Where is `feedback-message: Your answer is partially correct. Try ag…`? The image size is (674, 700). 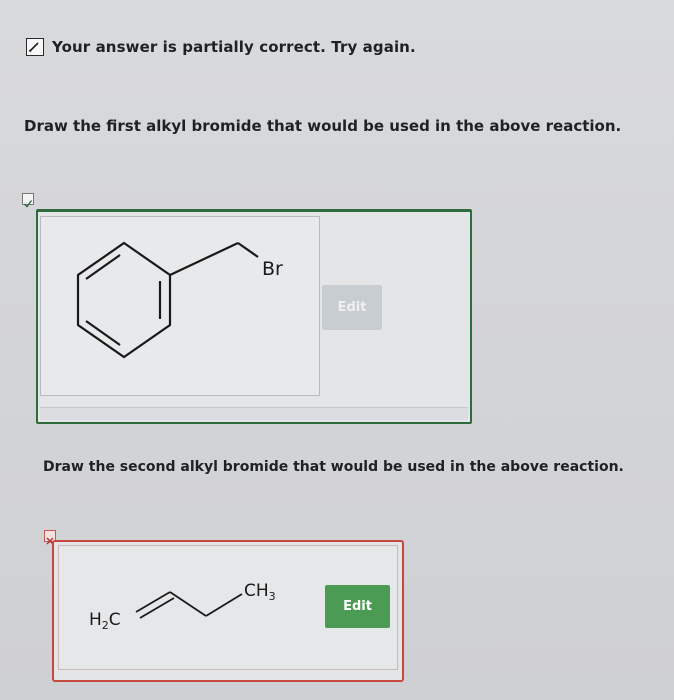 feedback-message: Your answer is partially correct. Try ag… is located at coordinates (221, 47).